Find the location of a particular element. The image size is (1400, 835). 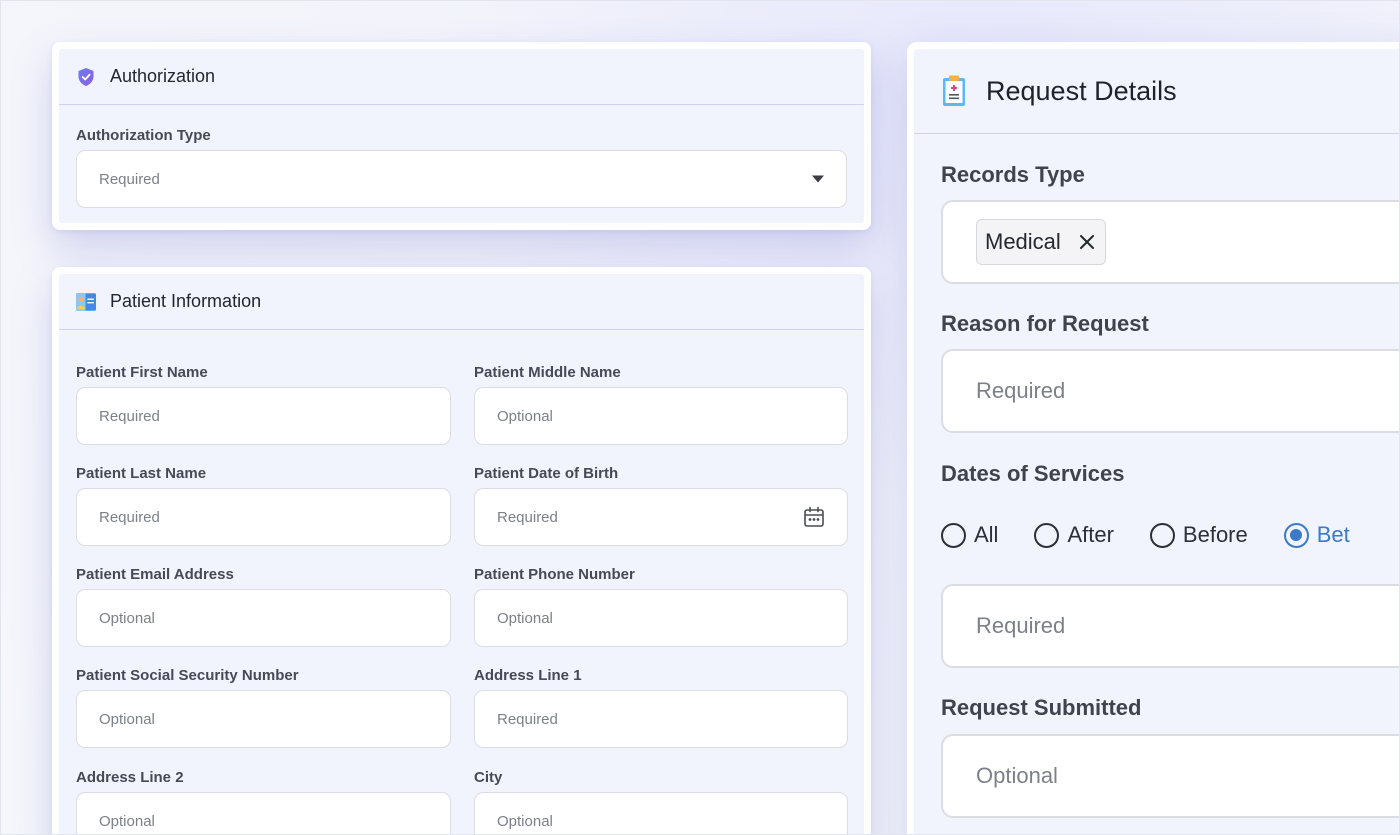

city-input: Optional is located at coordinates (661, 813).